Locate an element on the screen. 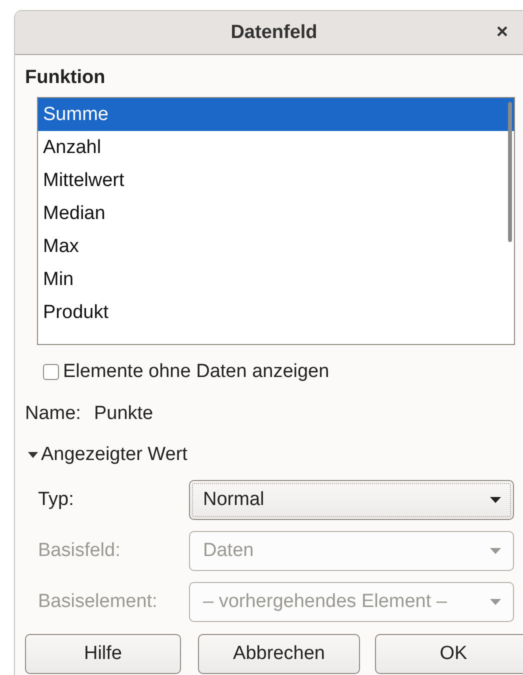 The height and width of the screenshot is (675, 523). list-item: Min is located at coordinates (276, 279).